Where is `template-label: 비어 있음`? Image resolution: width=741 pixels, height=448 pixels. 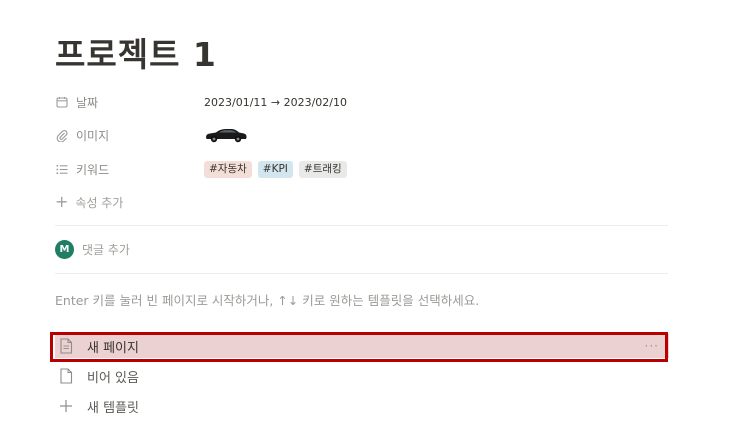 template-label: 비어 있음 is located at coordinates (113, 378).